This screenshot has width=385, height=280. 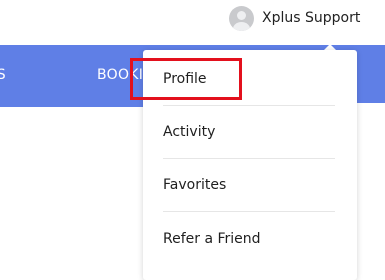 What do you see at coordinates (241, 18) in the screenshot?
I see `user-avatar-icon` at bounding box center [241, 18].